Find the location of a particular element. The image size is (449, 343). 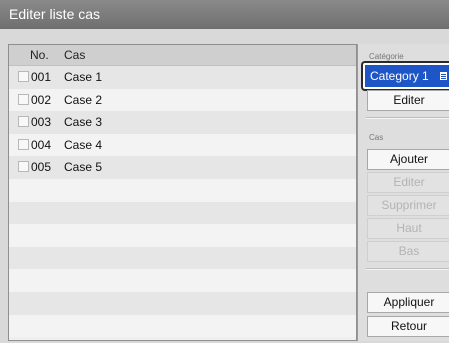

row-case-name: Case 4 is located at coordinates (83, 144).